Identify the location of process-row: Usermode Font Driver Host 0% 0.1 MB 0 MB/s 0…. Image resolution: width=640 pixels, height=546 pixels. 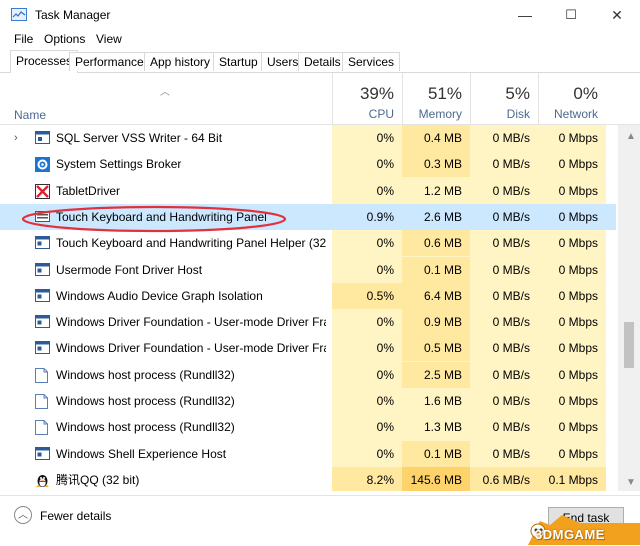
(308, 269).